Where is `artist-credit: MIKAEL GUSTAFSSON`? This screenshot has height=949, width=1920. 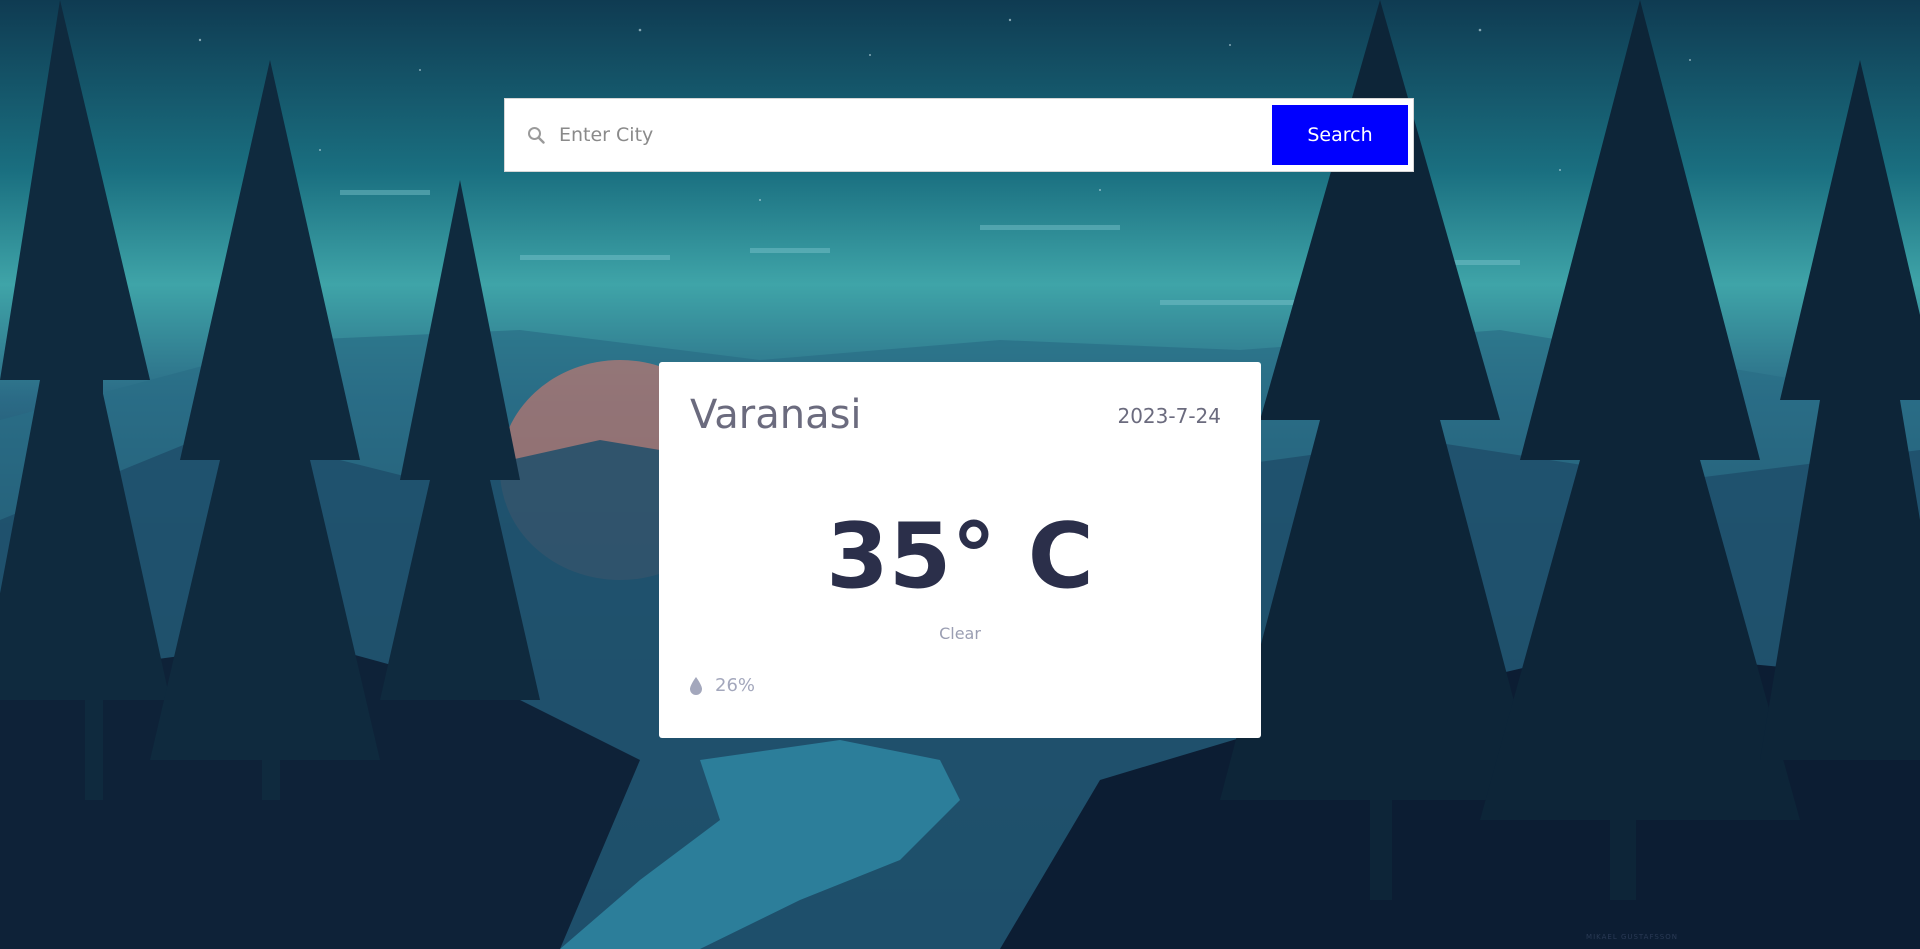
artist-credit: MIKAEL GUSTAFSSON is located at coordinates (1632, 937).